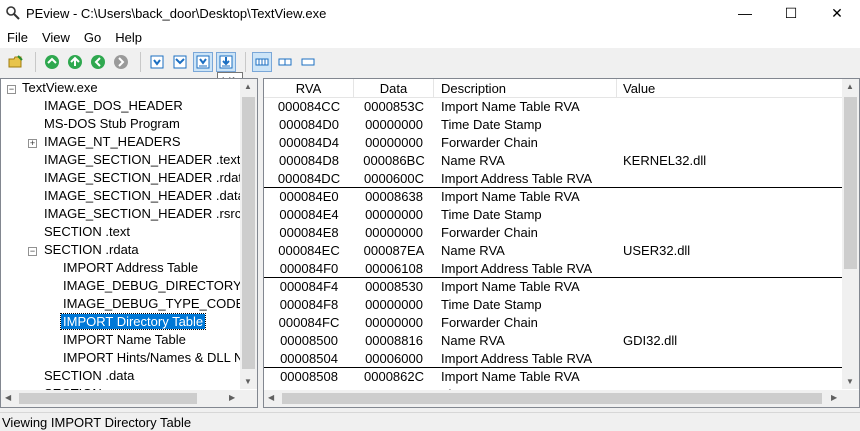 The image size is (860, 431). Describe the element at coordinates (309, 106) in the screenshot. I see `cell-rva: 000084CC` at that location.